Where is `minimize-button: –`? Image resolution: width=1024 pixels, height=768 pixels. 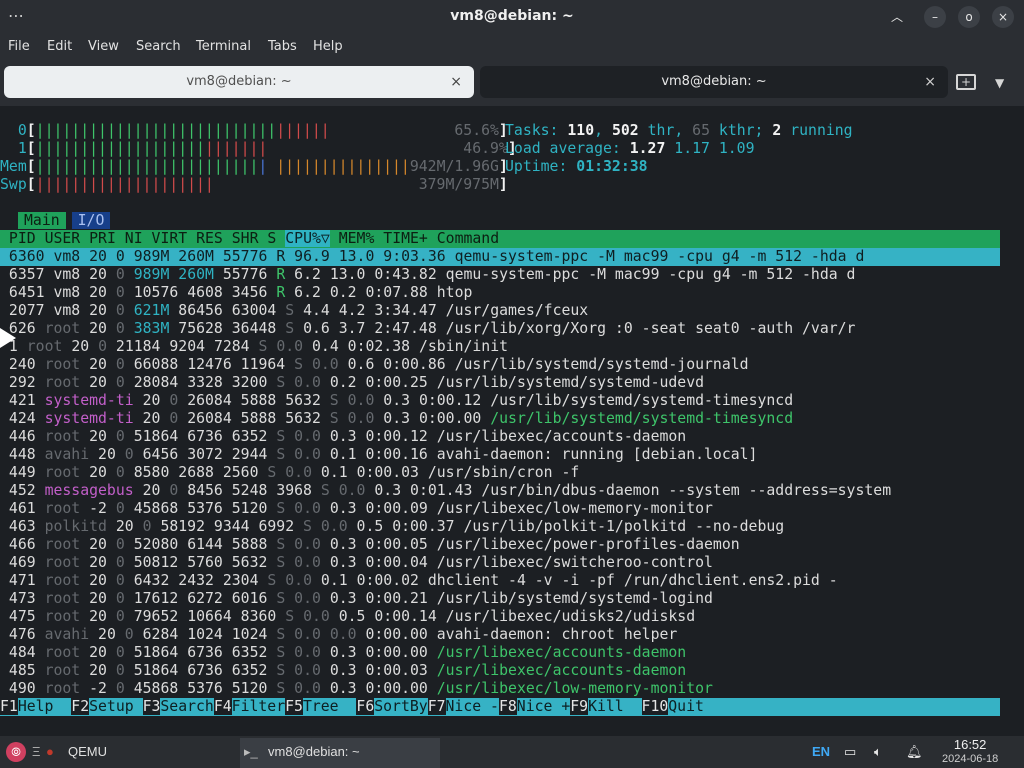 minimize-button: – is located at coordinates (935, 17).